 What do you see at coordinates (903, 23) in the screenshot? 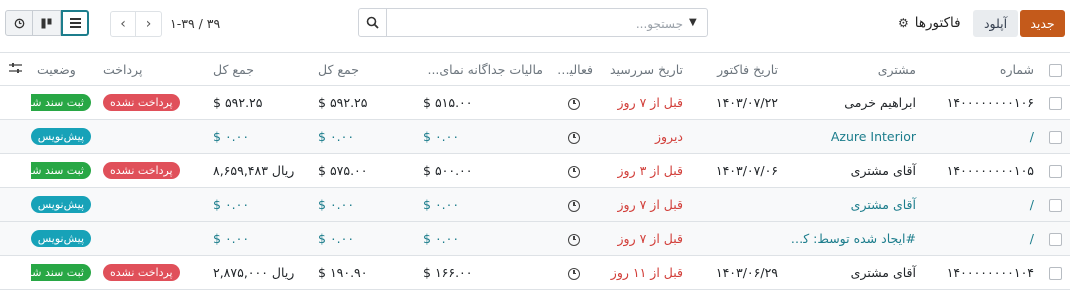
I see `gear-icon: ⚙` at bounding box center [903, 23].